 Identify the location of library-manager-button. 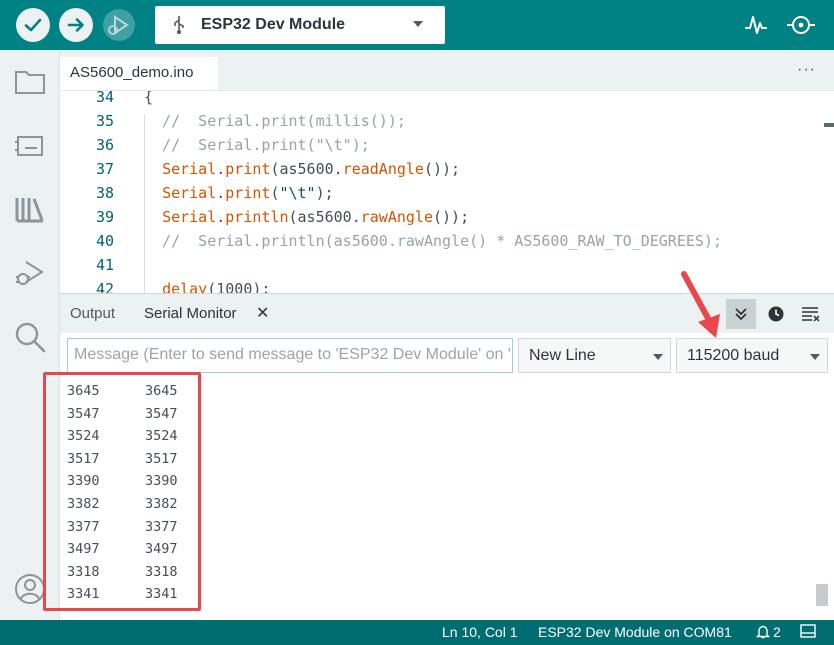
(30, 209).